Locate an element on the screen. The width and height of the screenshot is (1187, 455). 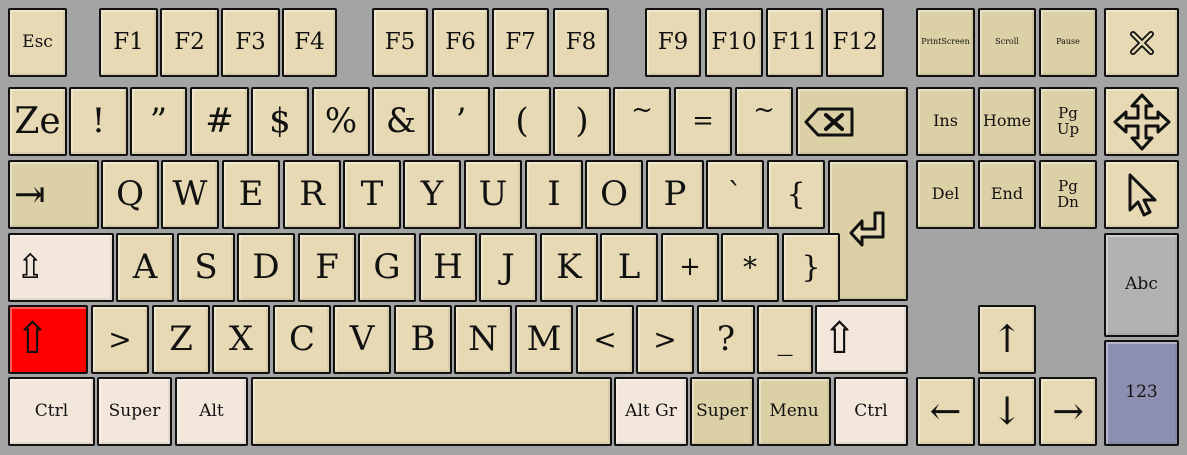
key-f6: F6 is located at coordinates (460, 42).